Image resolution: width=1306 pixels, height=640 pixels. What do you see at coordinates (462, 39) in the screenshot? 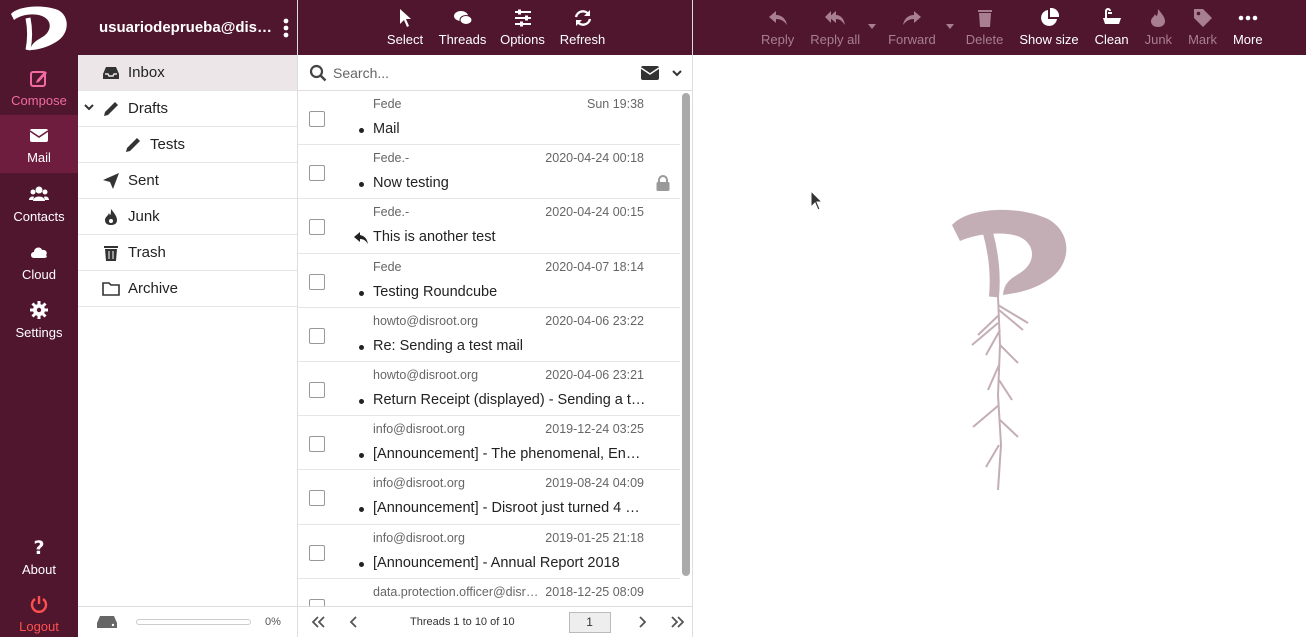
I see `threads-label: Threads` at bounding box center [462, 39].